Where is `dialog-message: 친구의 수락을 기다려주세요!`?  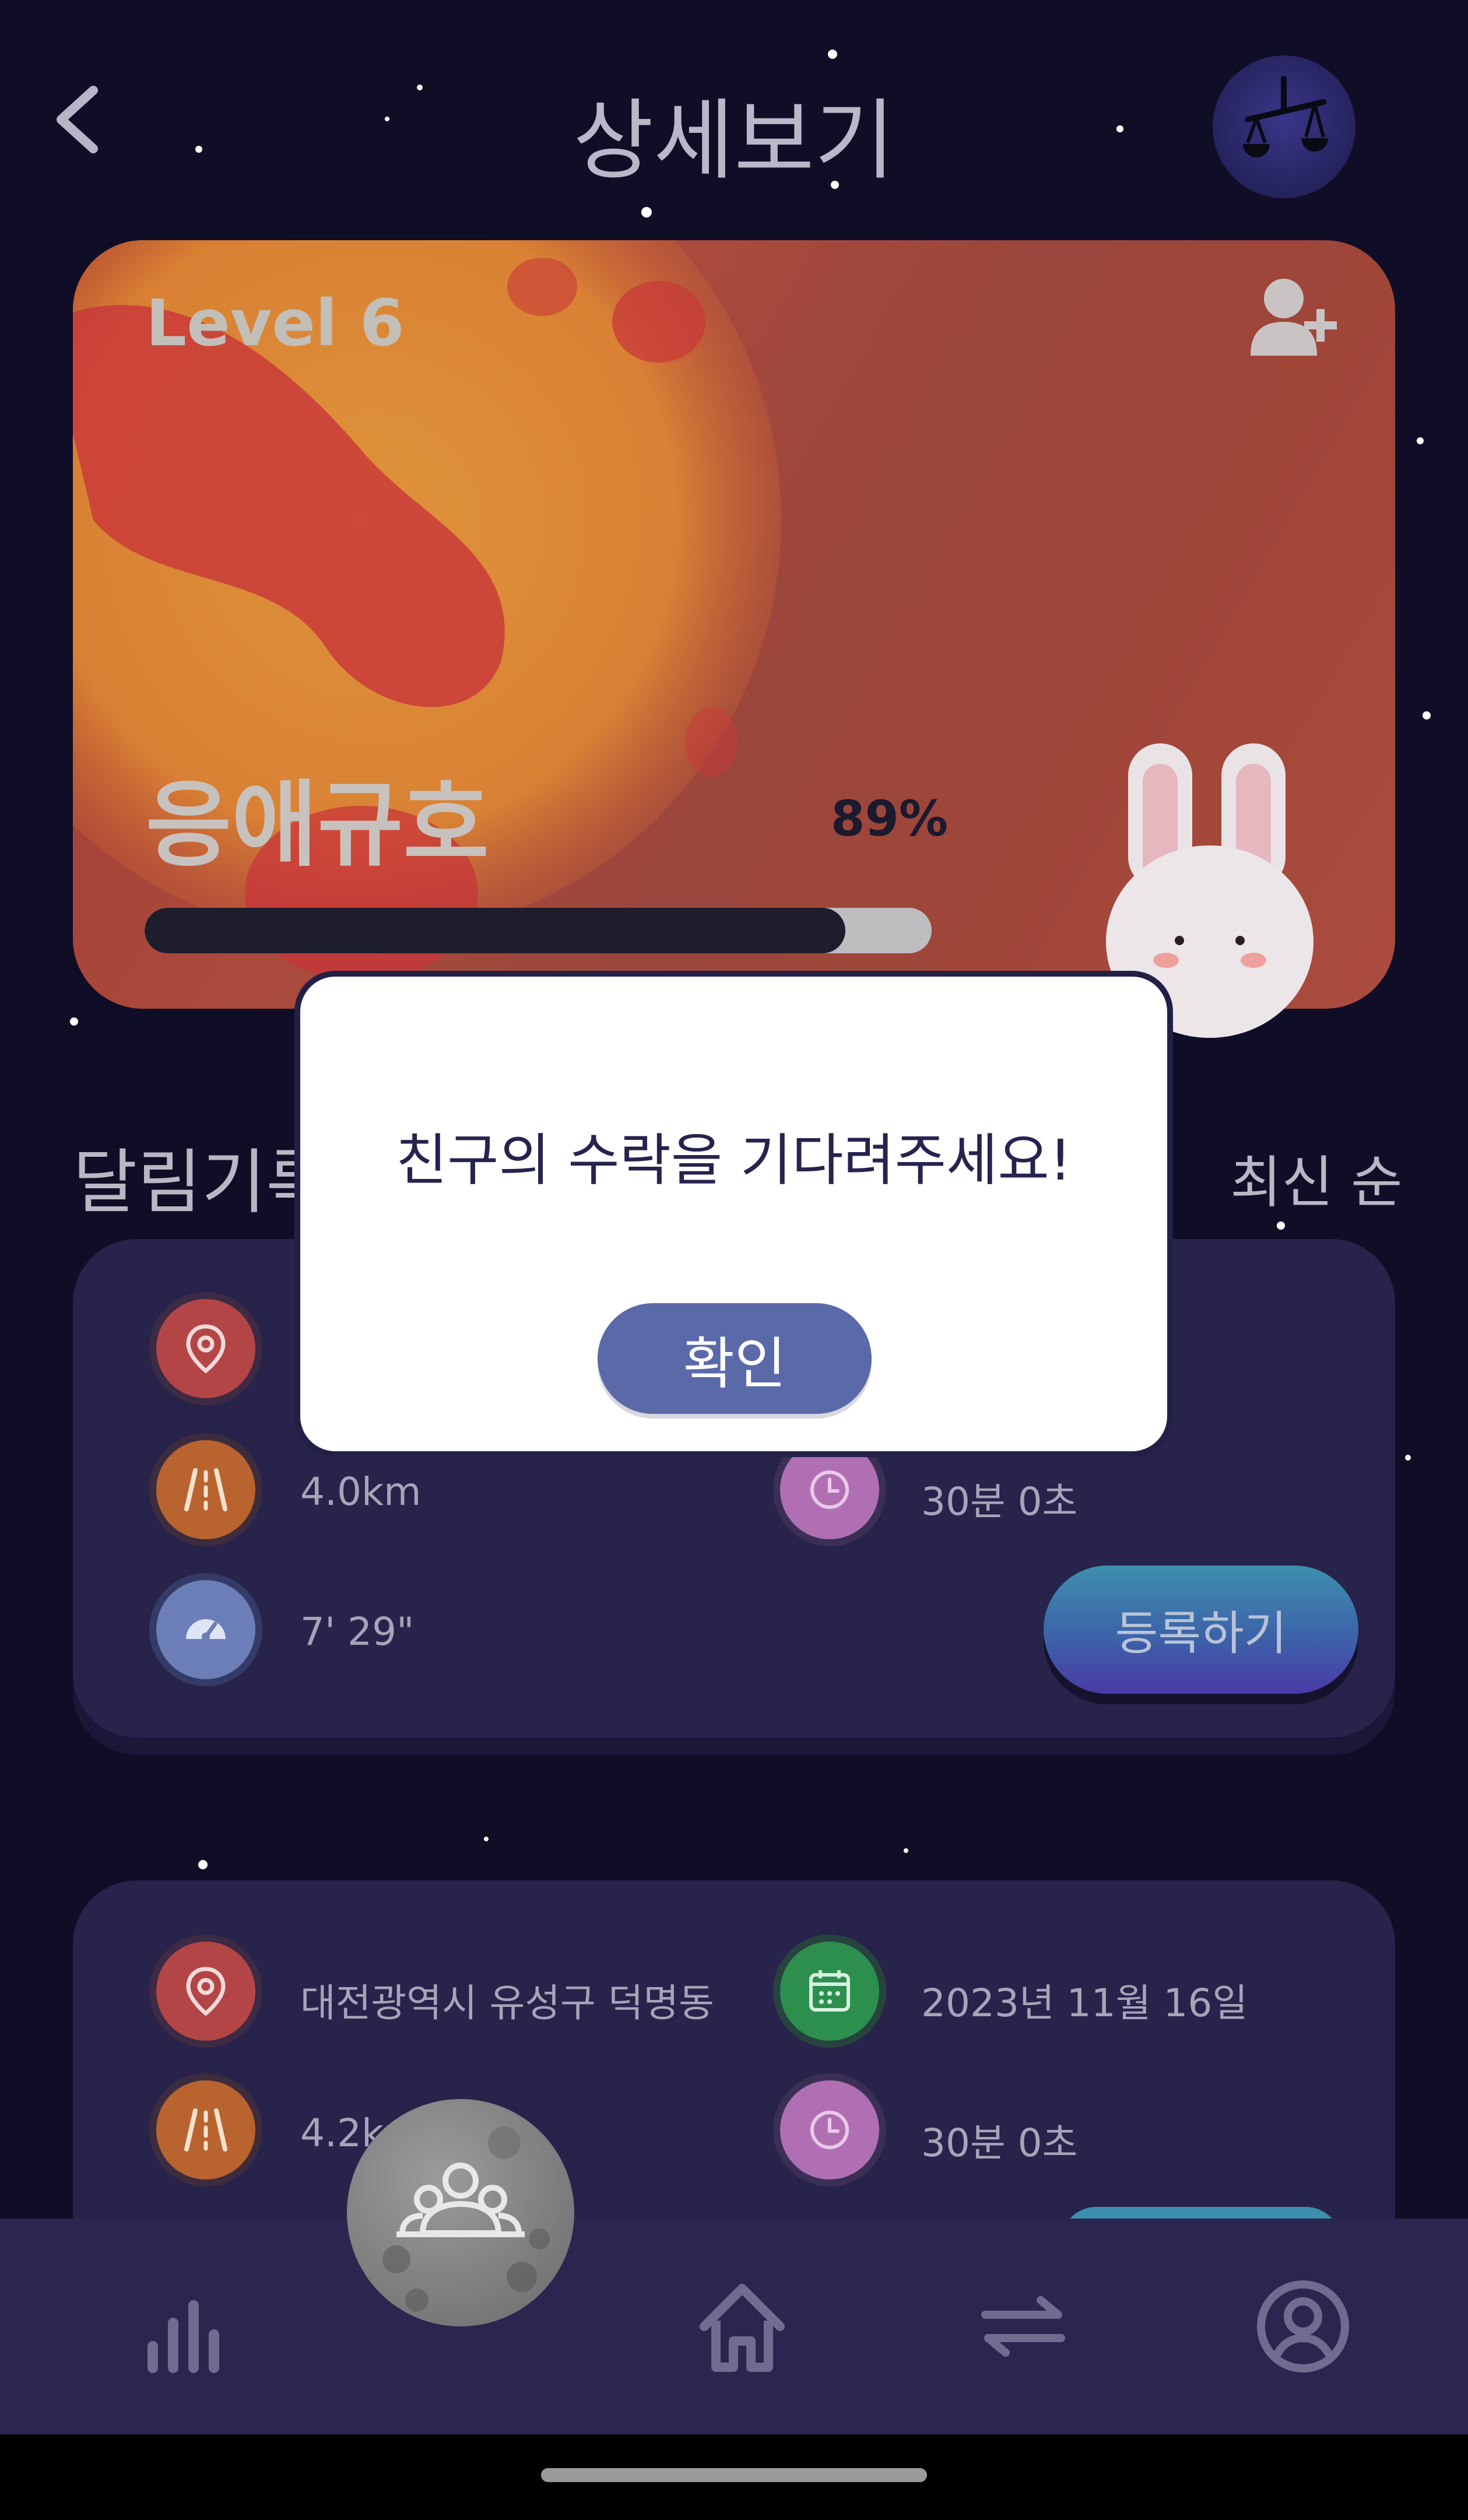 dialog-message: 친구의 수락을 기다려주세요! is located at coordinates (733, 1160).